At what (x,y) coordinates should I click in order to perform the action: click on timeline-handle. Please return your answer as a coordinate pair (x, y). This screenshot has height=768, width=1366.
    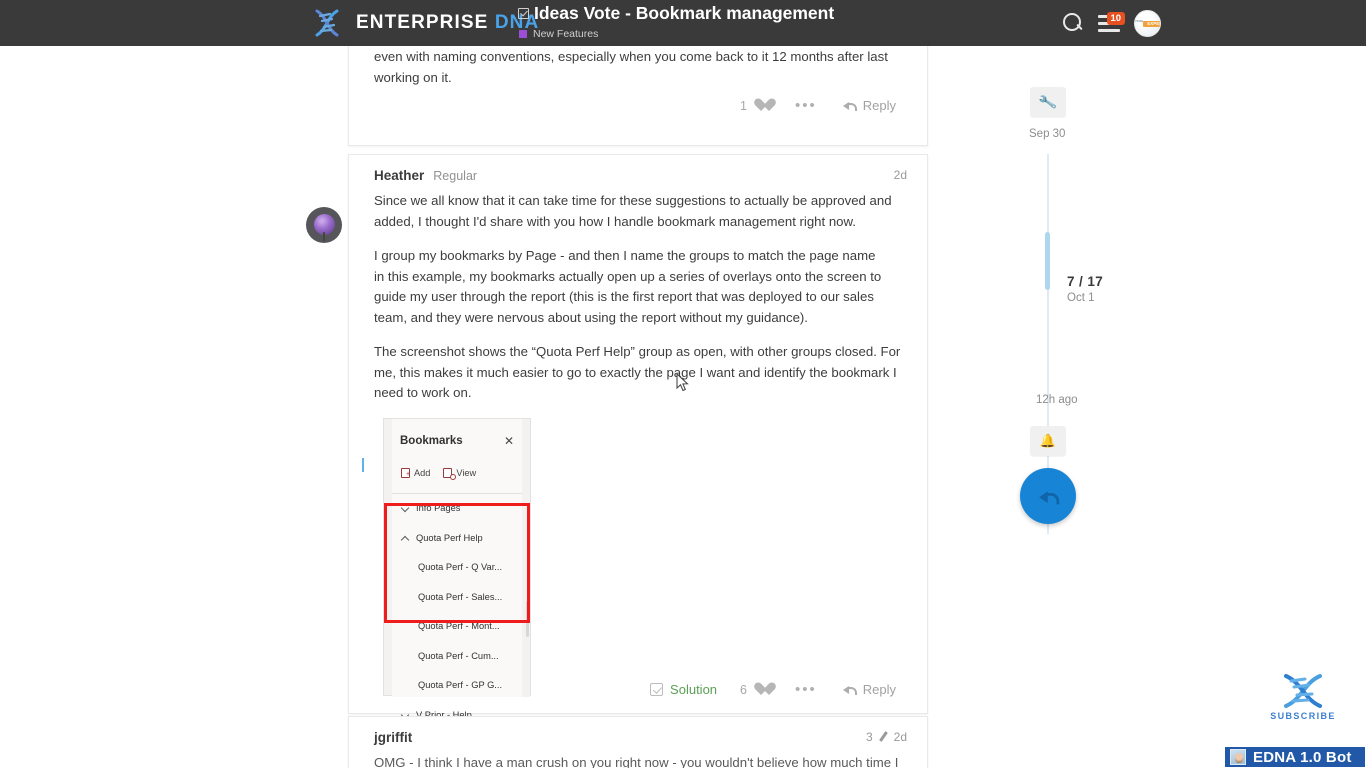
    Looking at the image, I should click on (1047, 261).